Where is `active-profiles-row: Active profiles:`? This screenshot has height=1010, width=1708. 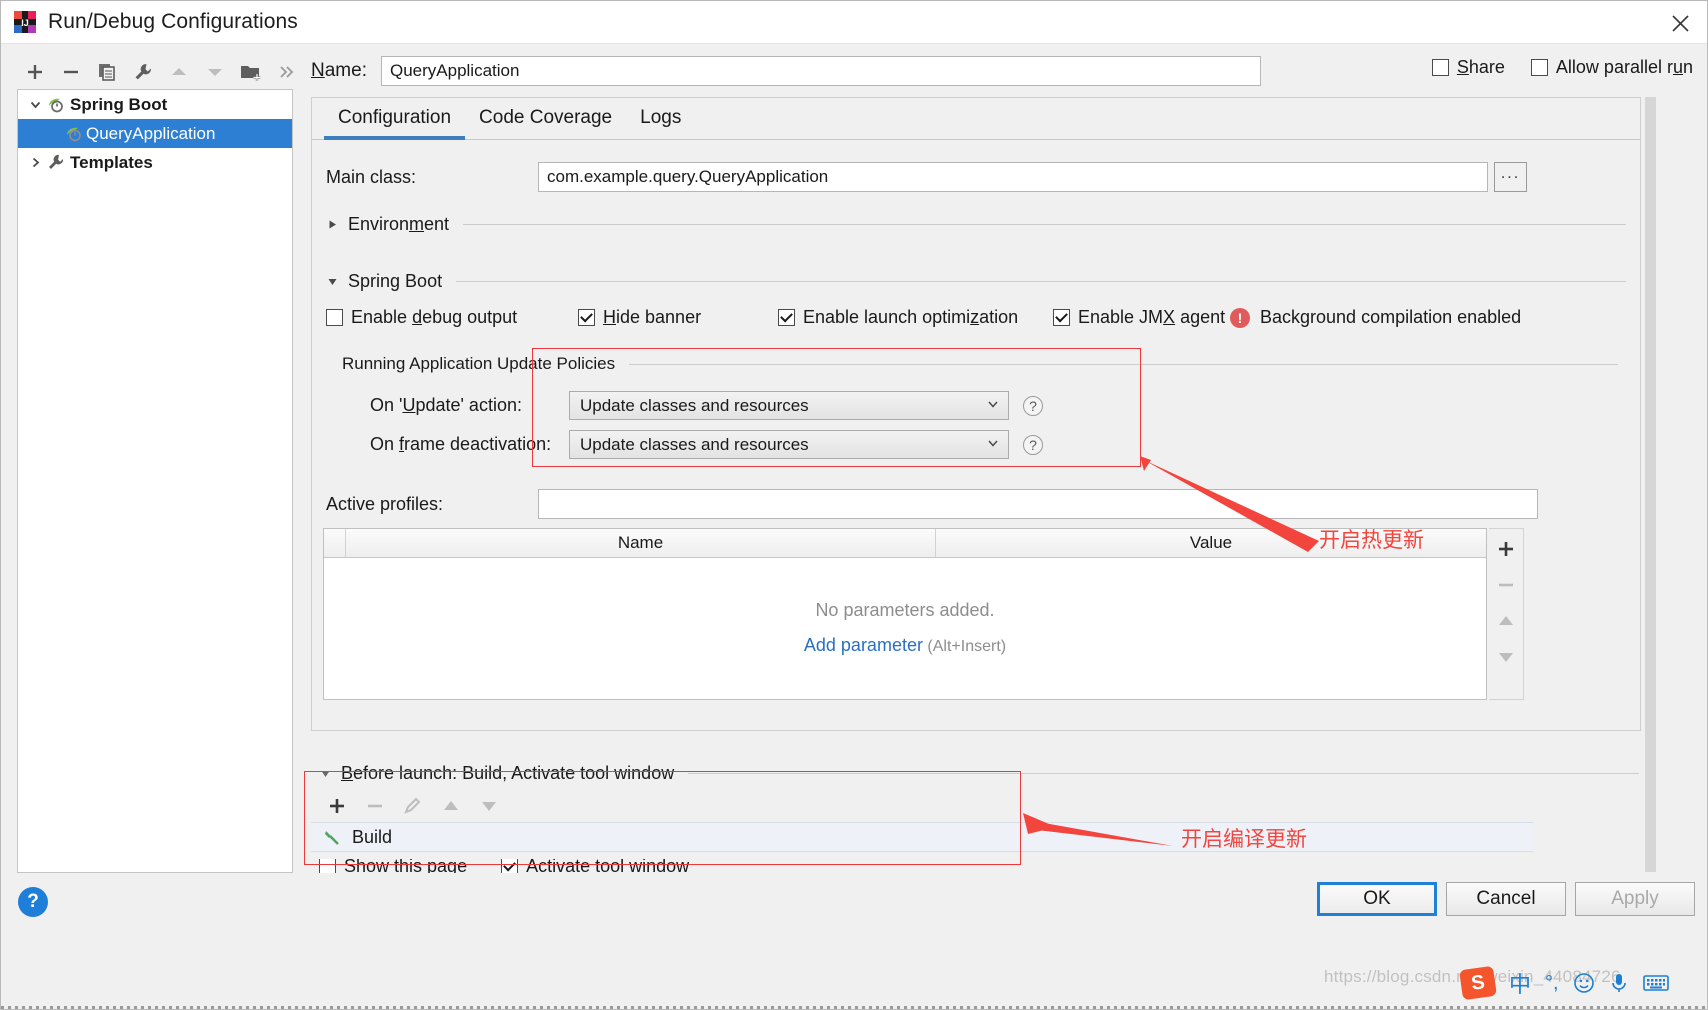 active-profiles-row: Active profiles: is located at coordinates (976, 504).